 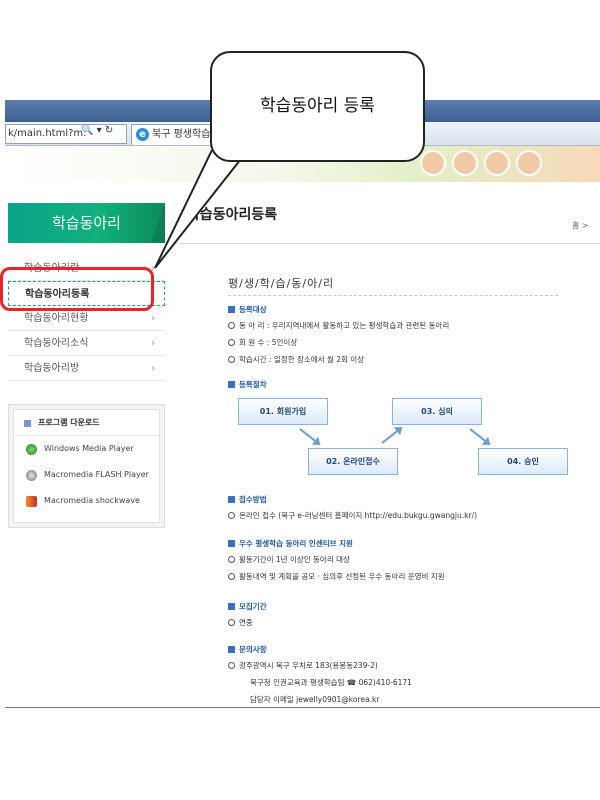 I want to click on list-item: 연중, so click(x=247, y=622).